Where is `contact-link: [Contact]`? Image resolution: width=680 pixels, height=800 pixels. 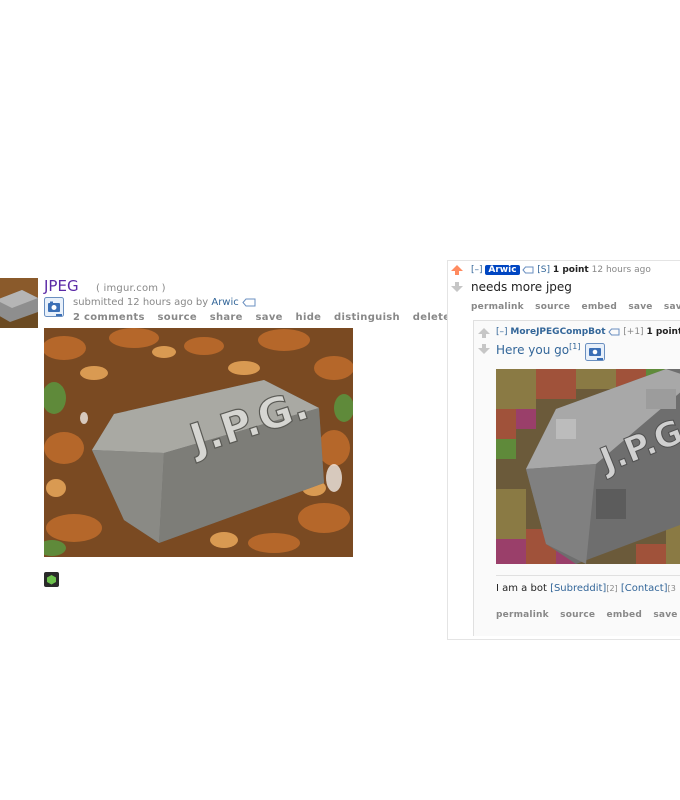
contact-link: [Contact] is located at coordinates (644, 588).